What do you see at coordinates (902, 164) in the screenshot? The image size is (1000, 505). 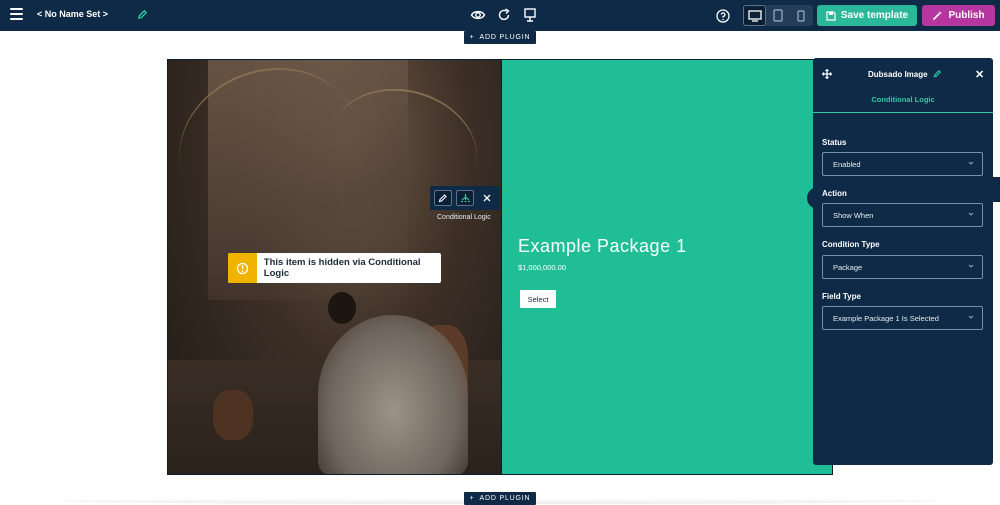 I see `status-select: Enabled` at bounding box center [902, 164].